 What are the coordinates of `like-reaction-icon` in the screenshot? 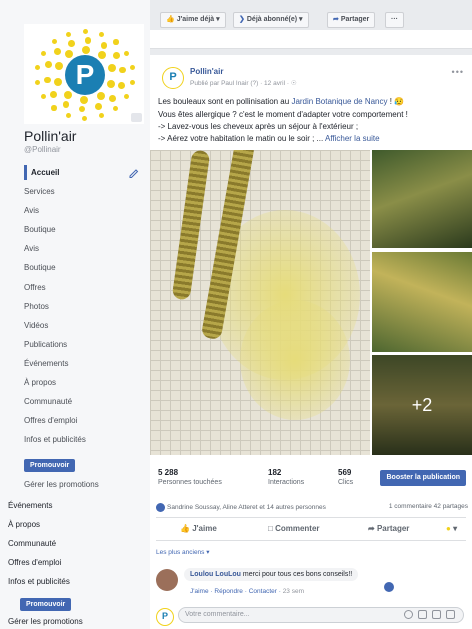 It's located at (160, 507).